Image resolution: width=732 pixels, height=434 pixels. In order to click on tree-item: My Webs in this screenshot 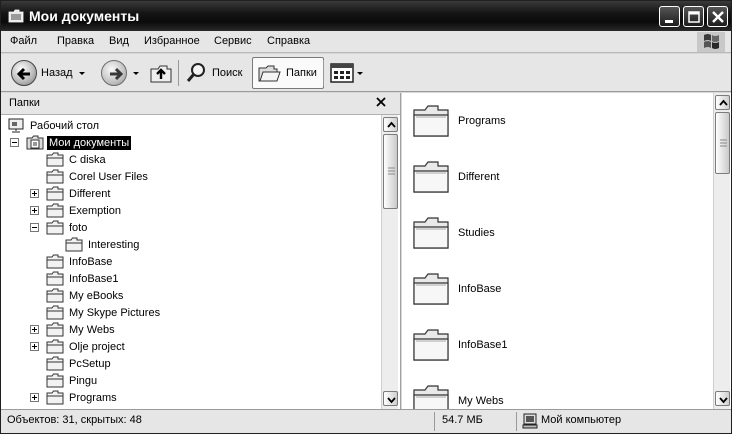, I will do `click(81, 329)`.